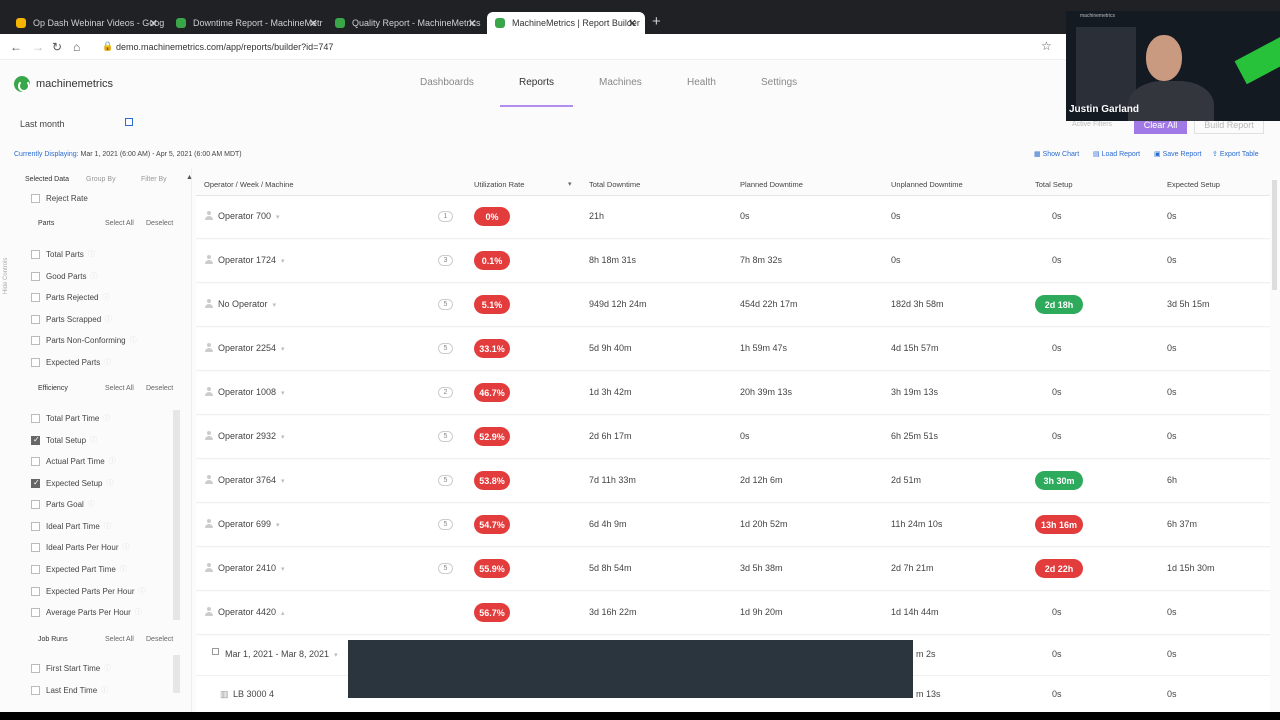 This screenshot has width=1280, height=720. Describe the element at coordinates (101, 179) in the screenshot. I see `tab-group-by: Group By` at that location.